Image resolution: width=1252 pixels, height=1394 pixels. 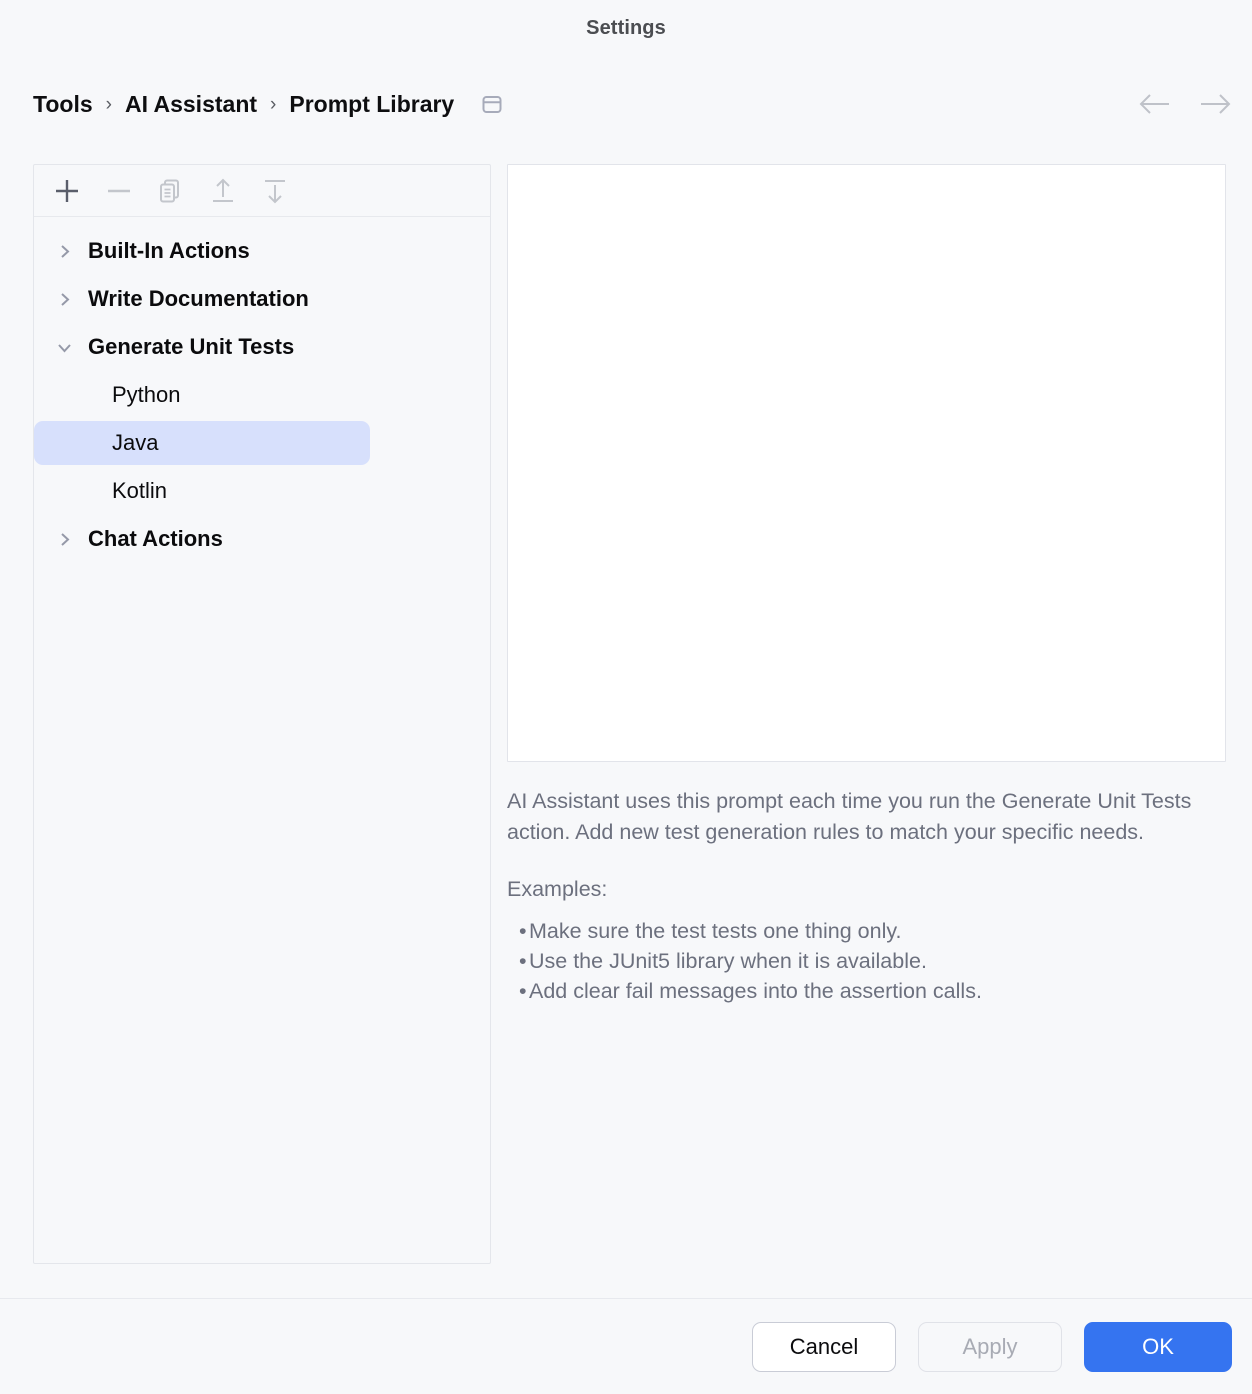 I want to click on tree-node-label: Kotlin, so click(x=140, y=490).